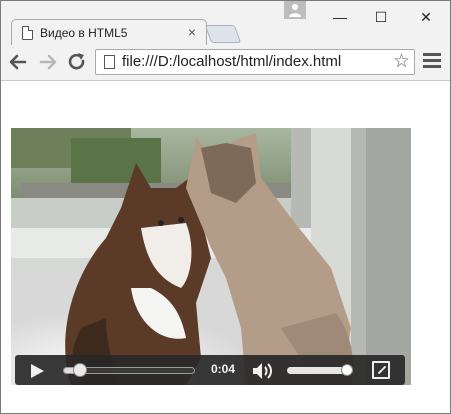 Image resolution: width=451 pixels, height=414 pixels. I want to click on browser-toolbar: file:///D:/localhost/html/index.html ☆, so click(225, 63).